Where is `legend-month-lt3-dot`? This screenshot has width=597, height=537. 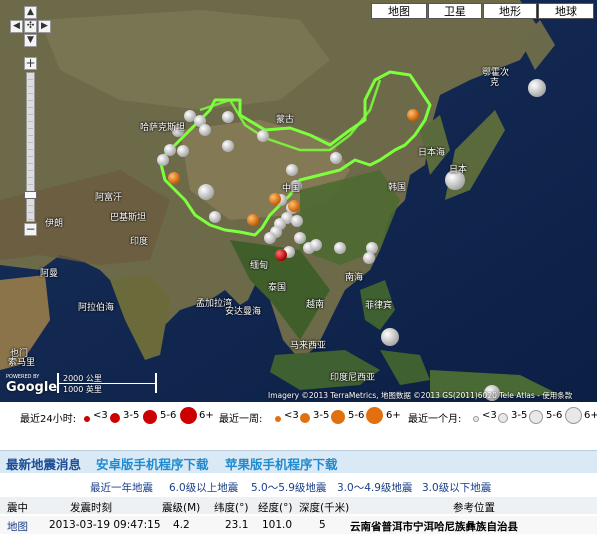
legend-month-lt3-dot is located at coordinates (476, 419).